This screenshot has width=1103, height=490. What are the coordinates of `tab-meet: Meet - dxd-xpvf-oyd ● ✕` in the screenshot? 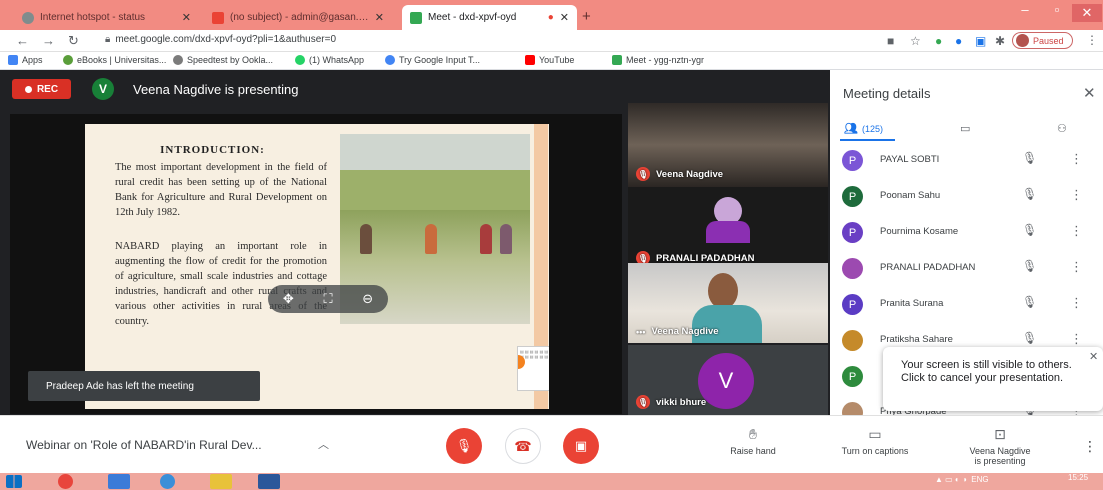 It's located at (489, 17).